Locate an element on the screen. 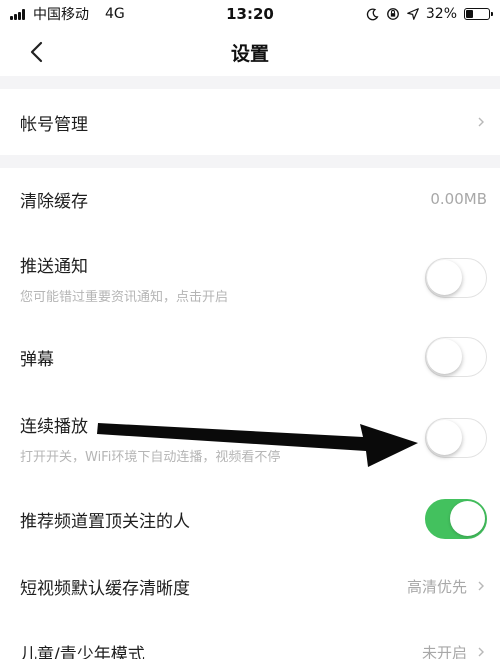  location-icon is located at coordinates (413, 14).